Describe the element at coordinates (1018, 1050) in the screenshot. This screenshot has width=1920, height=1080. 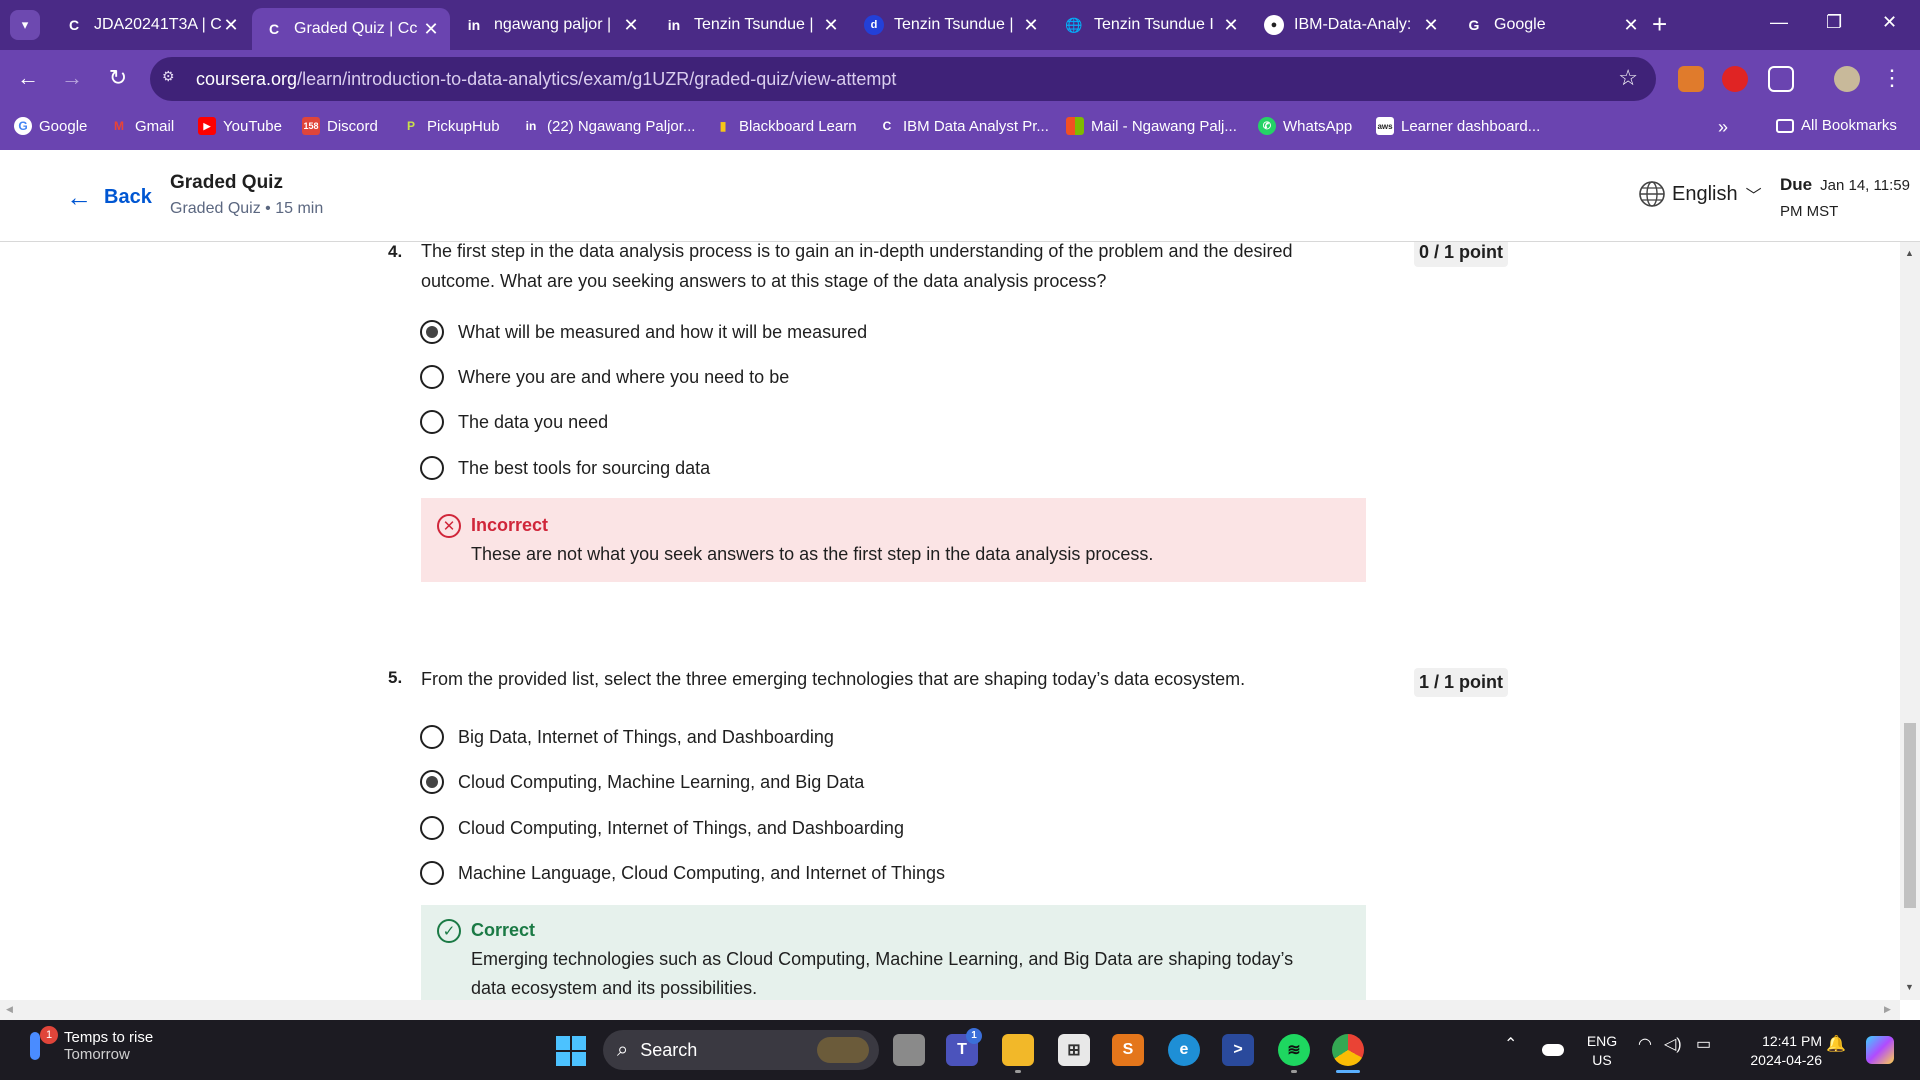
I see `file-explorer-icon` at that location.